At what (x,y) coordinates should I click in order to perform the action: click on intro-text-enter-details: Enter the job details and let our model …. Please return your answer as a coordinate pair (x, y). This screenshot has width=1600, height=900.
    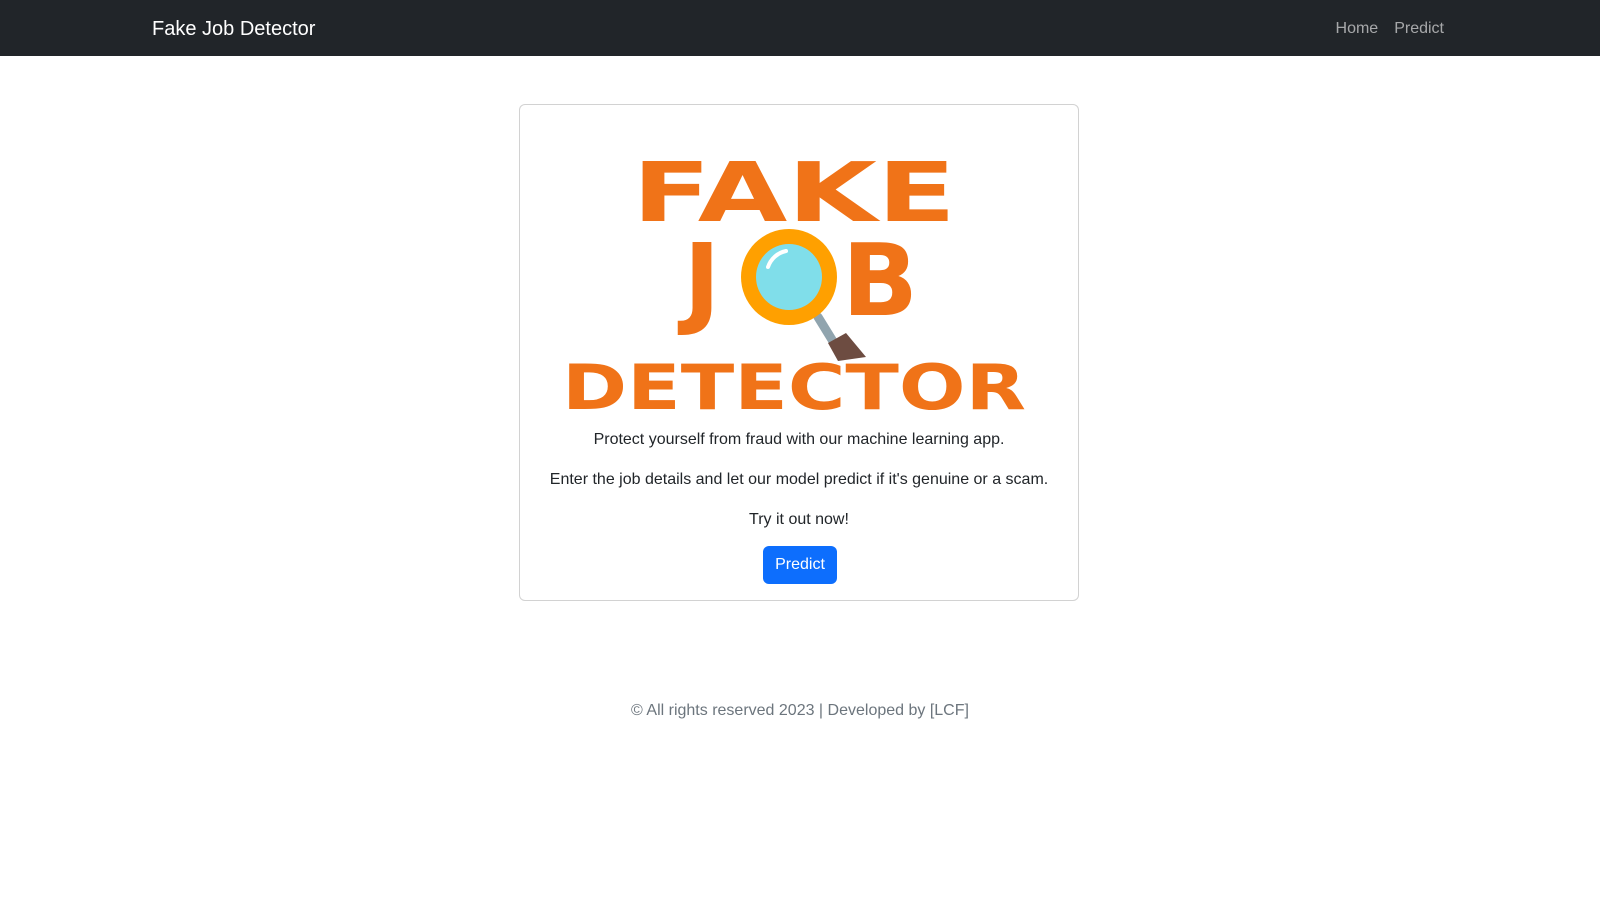
    Looking at the image, I should click on (799, 479).